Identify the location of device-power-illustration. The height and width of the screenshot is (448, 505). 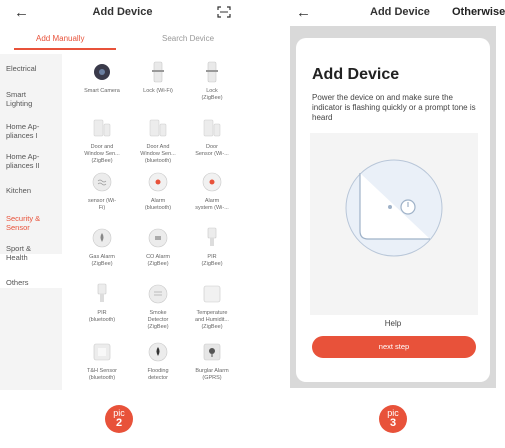
(394, 208).